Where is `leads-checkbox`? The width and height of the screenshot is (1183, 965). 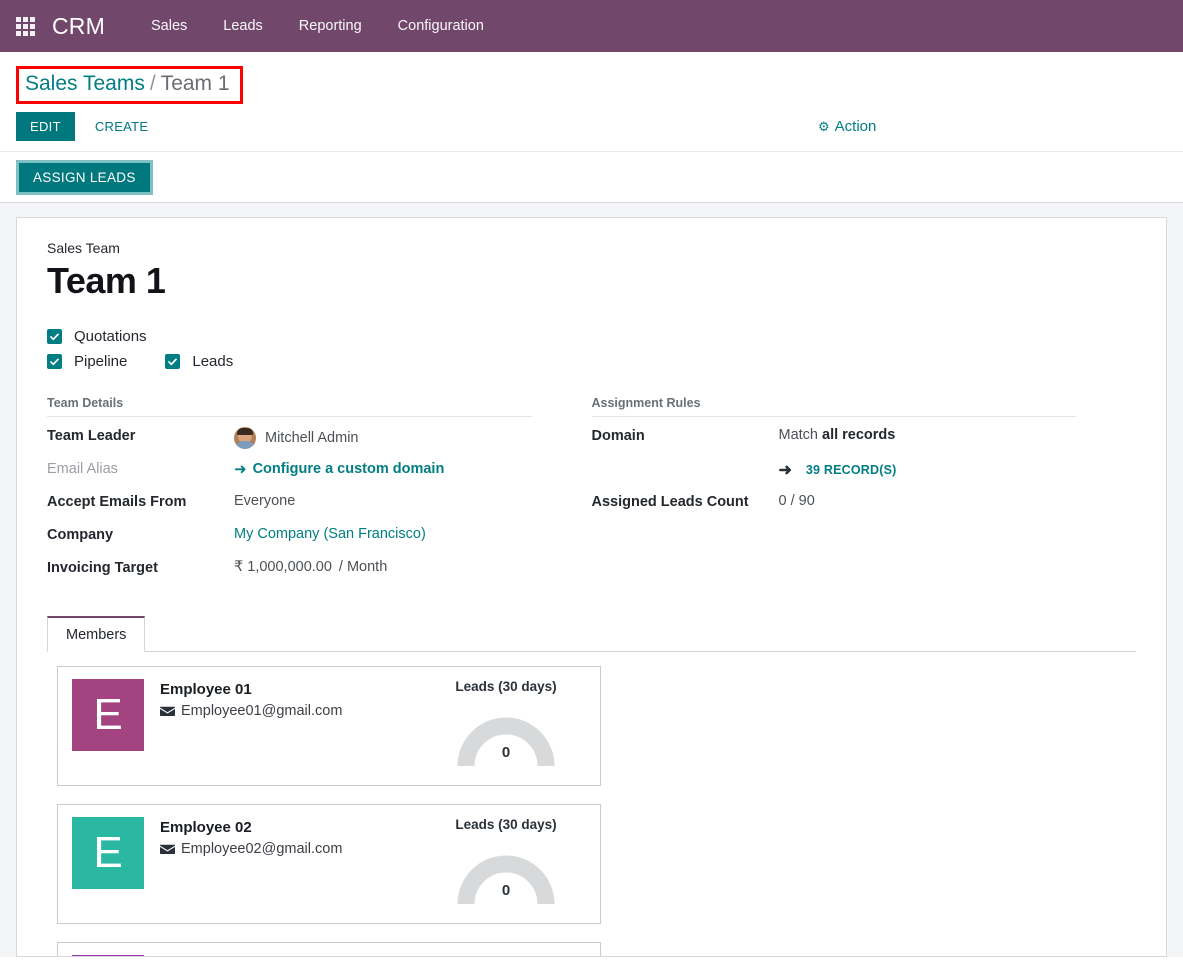
leads-checkbox is located at coordinates (173, 361).